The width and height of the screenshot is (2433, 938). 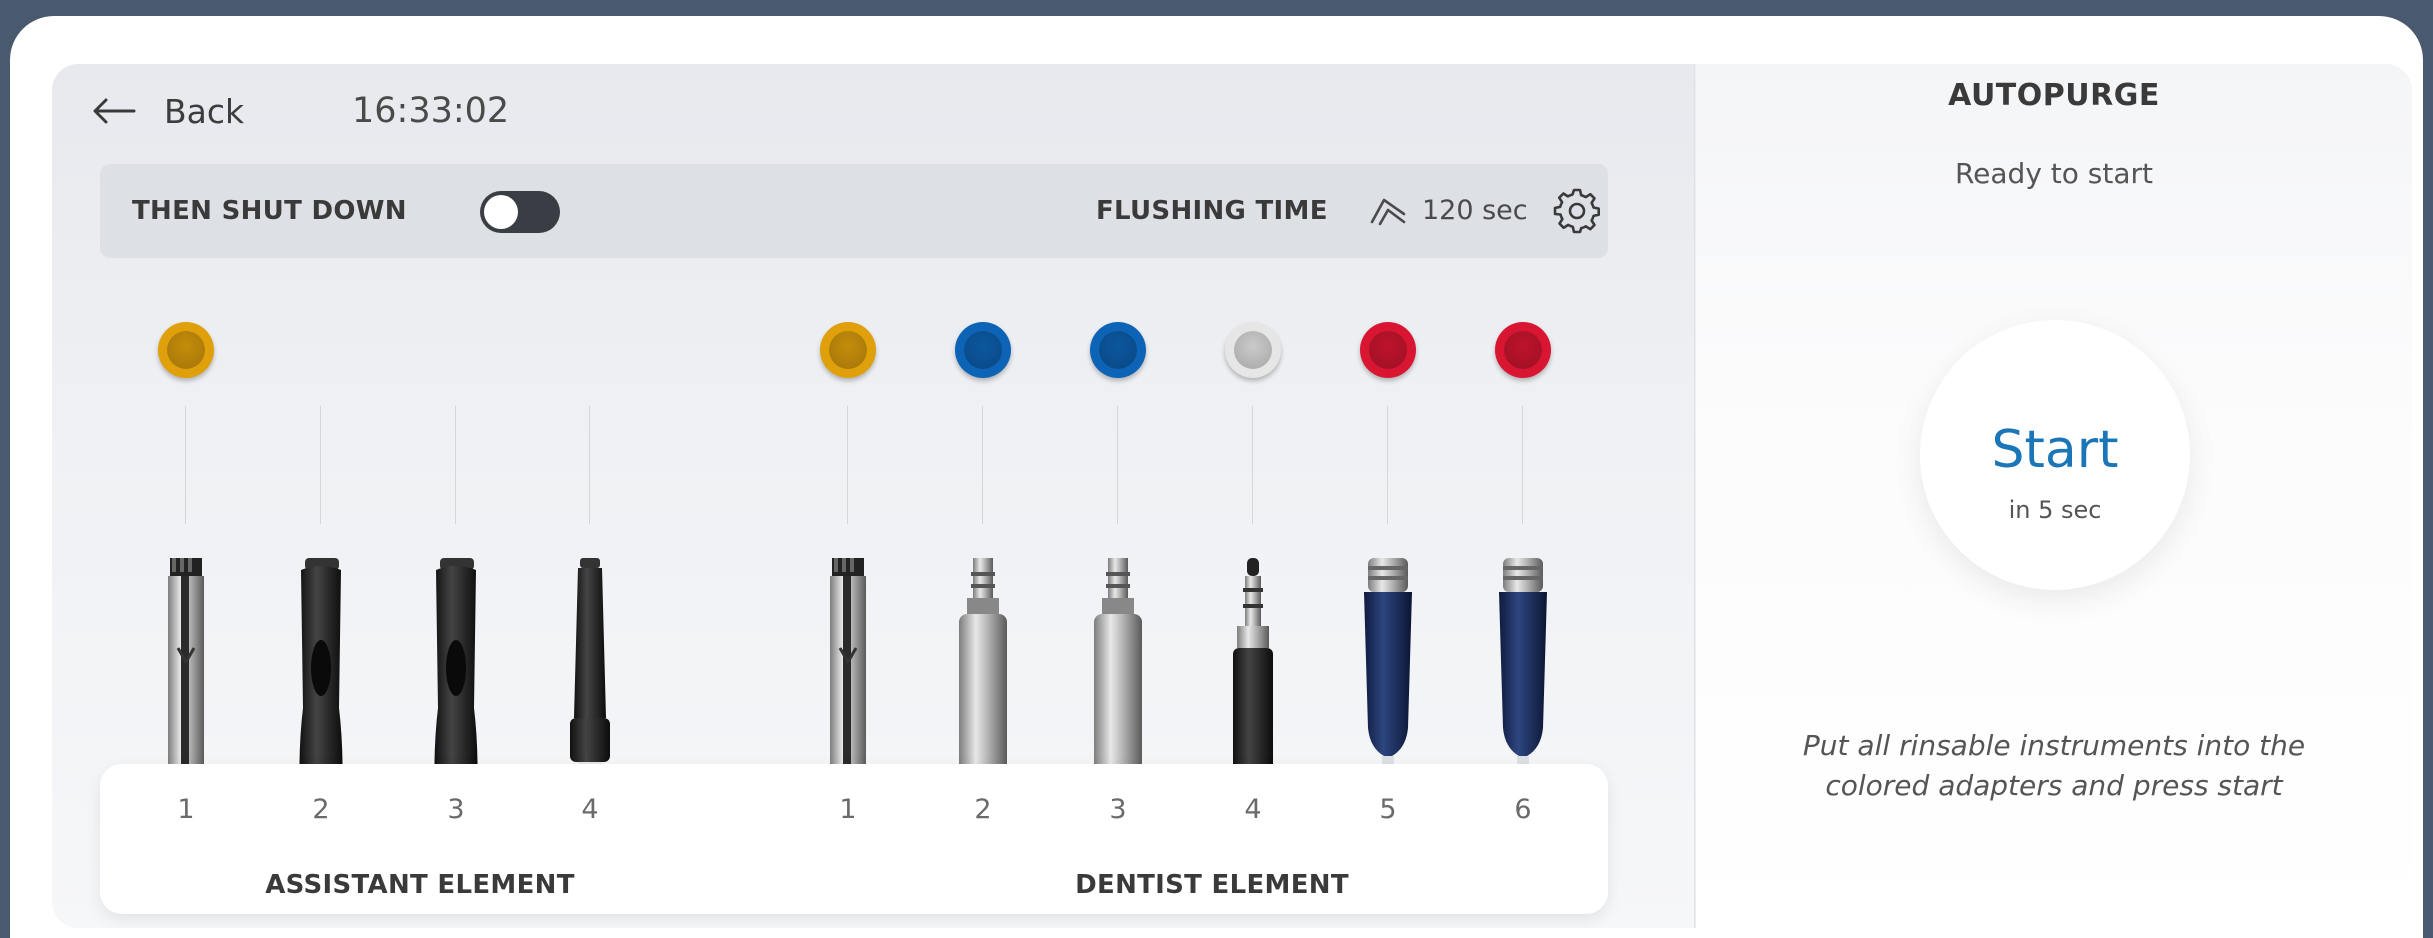 I want to click on dentist-slot-number: 5, so click(x=1388, y=809).